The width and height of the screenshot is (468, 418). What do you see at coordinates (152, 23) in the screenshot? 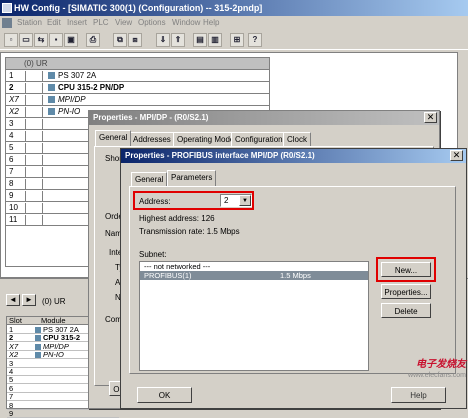
I see `menu-options: Options` at bounding box center [152, 23].